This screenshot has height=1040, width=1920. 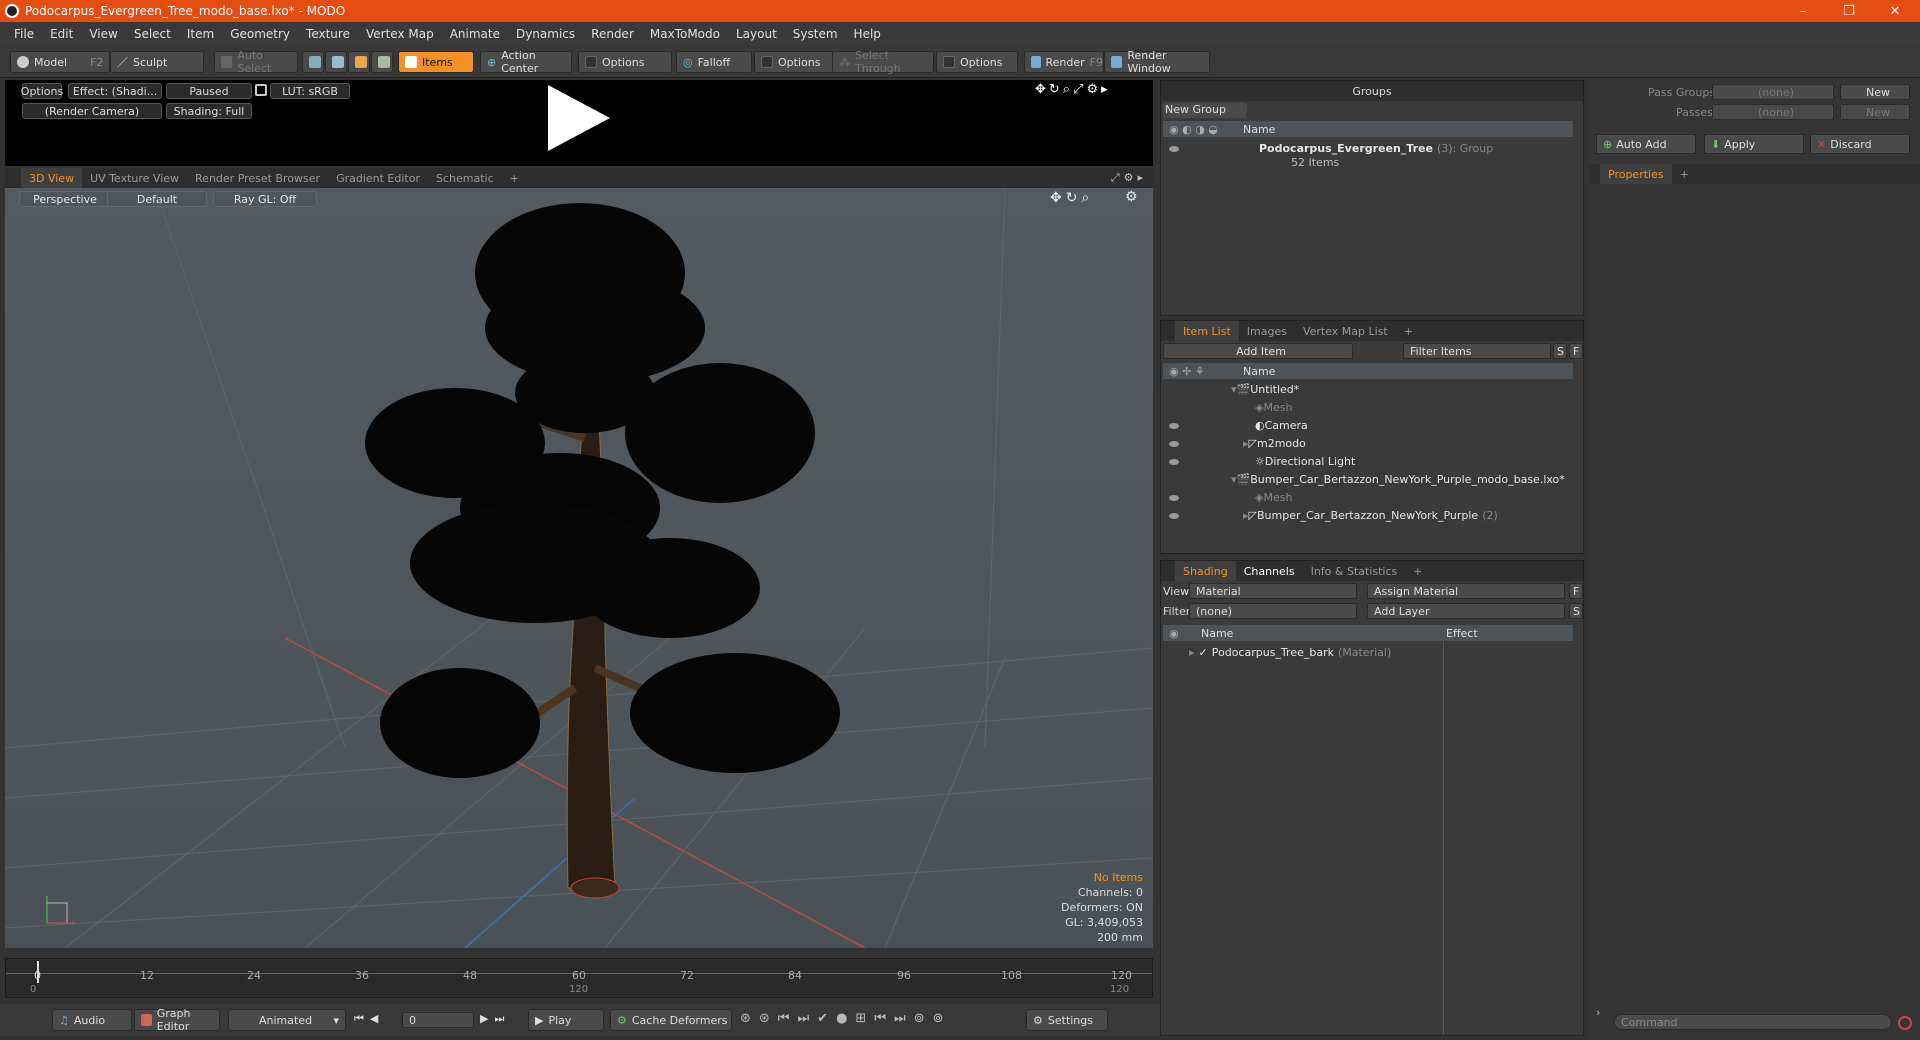 What do you see at coordinates (382, 62) in the screenshot?
I see `materials-select-button` at bounding box center [382, 62].